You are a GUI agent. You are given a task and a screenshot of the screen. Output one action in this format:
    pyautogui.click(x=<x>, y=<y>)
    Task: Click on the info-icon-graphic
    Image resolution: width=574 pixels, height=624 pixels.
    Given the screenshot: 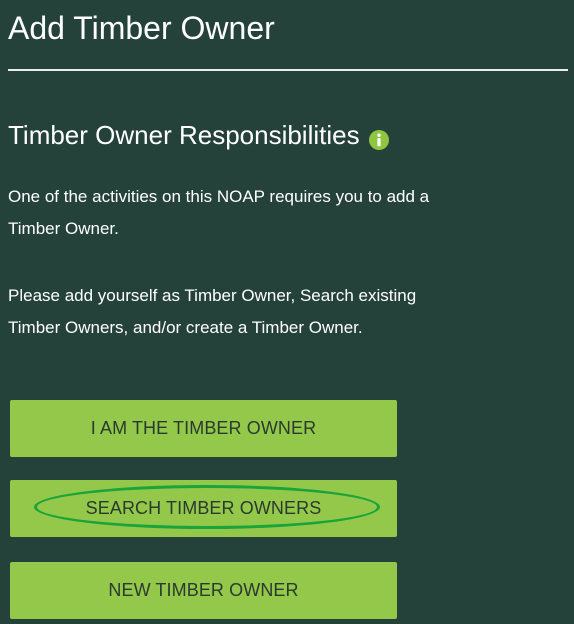 What is the action you would take?
    pyautogui.click(x=378, y=140)
    